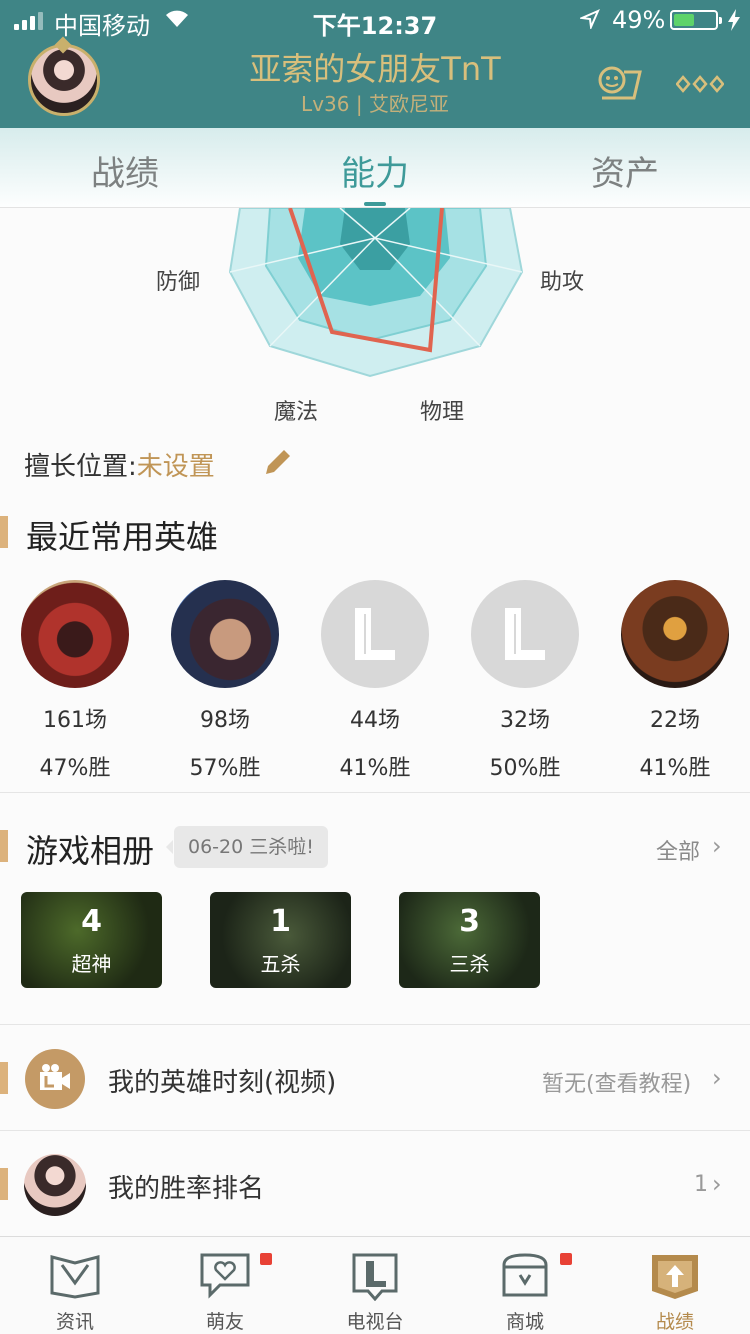  I want to click on position-row: 擅长位置:未设置, so click(119, 464).